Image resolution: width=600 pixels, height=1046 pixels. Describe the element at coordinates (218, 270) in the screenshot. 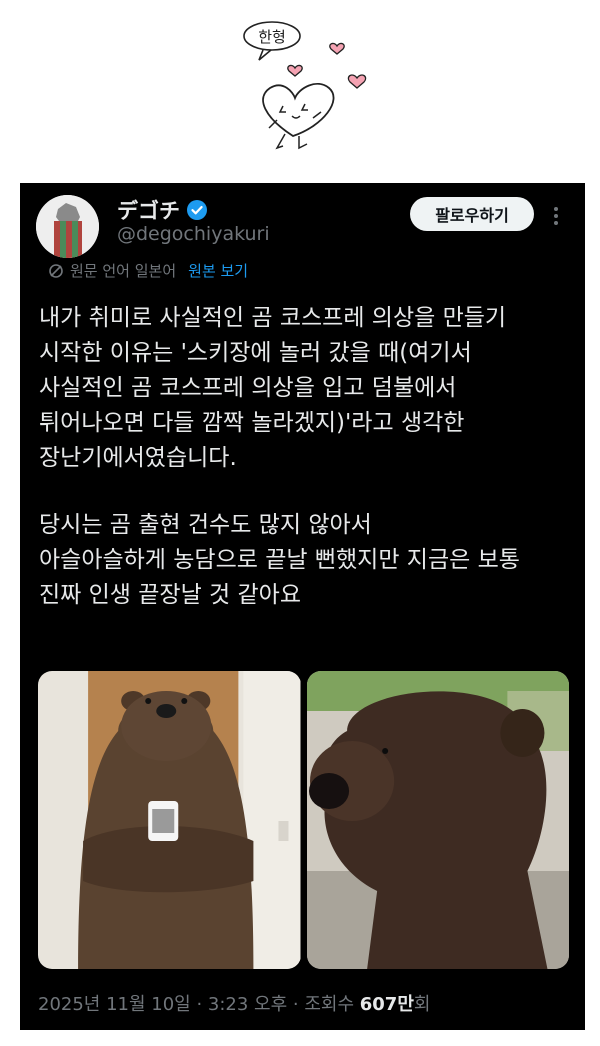

I see `show-original-link: 원본 보기` at that location.